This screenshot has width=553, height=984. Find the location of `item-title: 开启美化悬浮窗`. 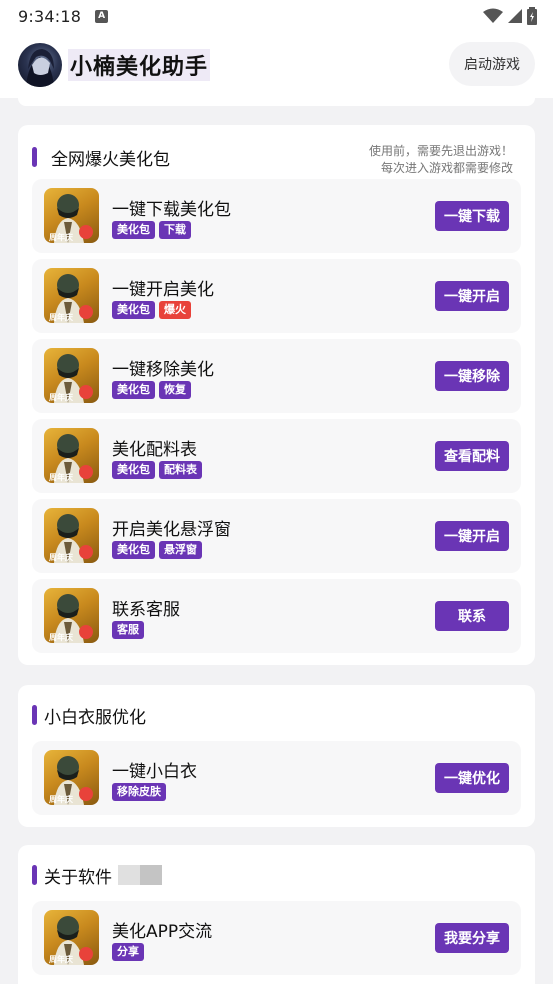

item-title: 开启美化悬浮窗 is located at coordinates (171, 530).